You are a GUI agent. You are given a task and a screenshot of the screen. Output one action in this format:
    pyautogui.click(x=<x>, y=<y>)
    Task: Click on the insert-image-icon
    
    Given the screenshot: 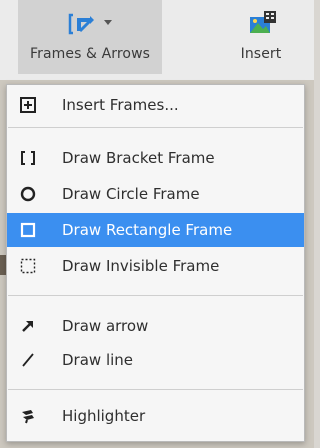 What is the action you would take?
    pyautogui.click(x=263, y=22)
    